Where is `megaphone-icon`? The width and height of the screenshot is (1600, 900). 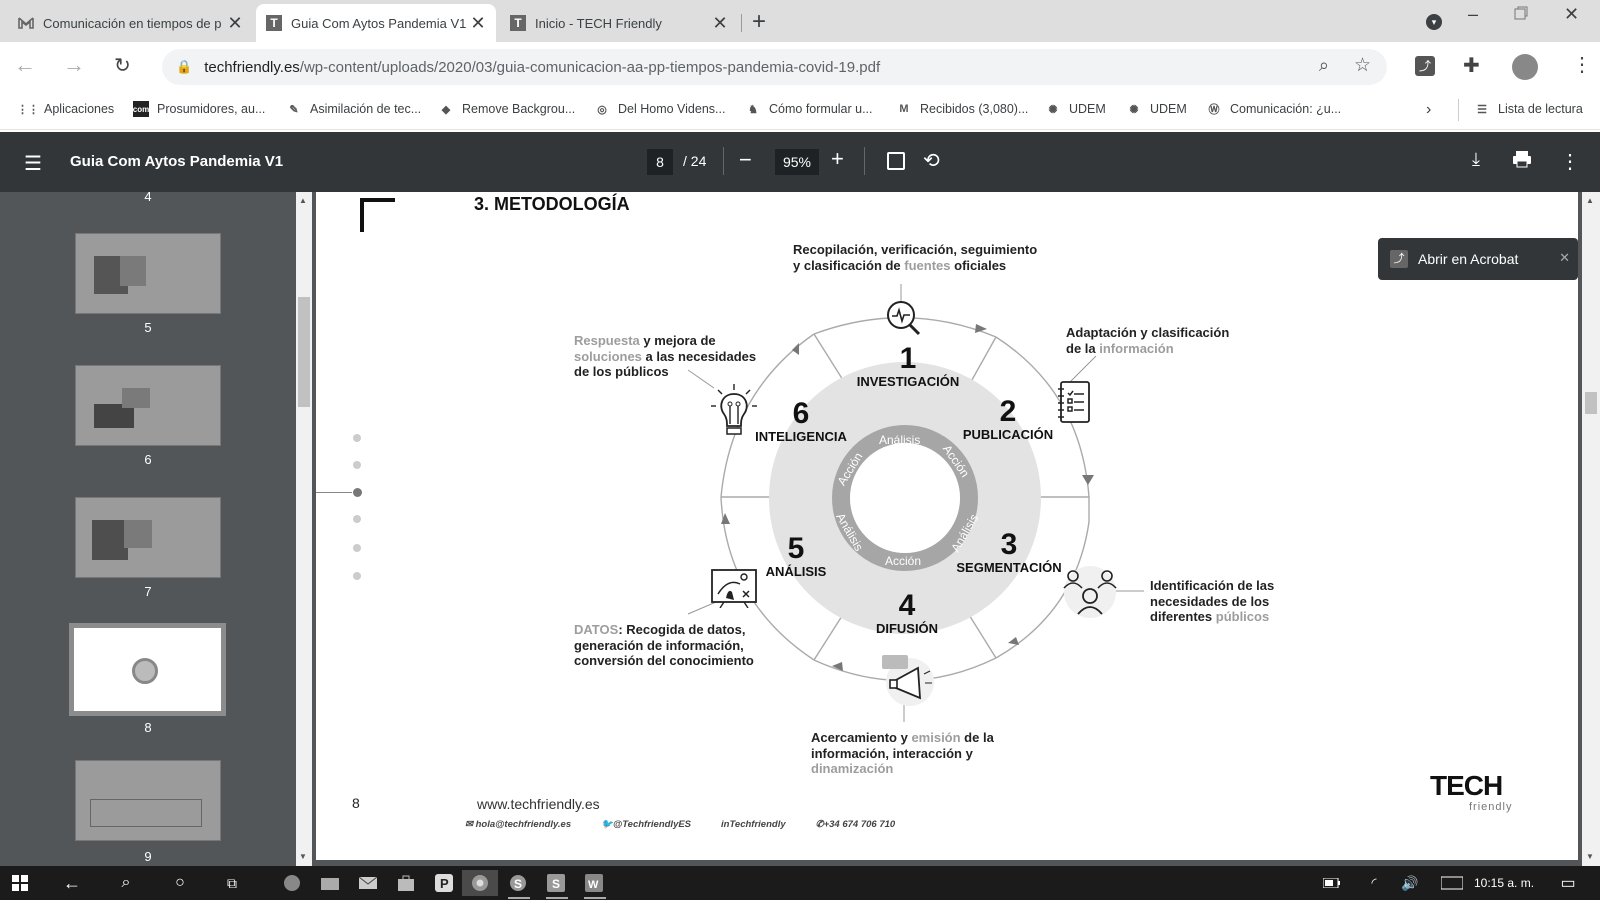 megaphone-icon is located at coordinates (910, 680).